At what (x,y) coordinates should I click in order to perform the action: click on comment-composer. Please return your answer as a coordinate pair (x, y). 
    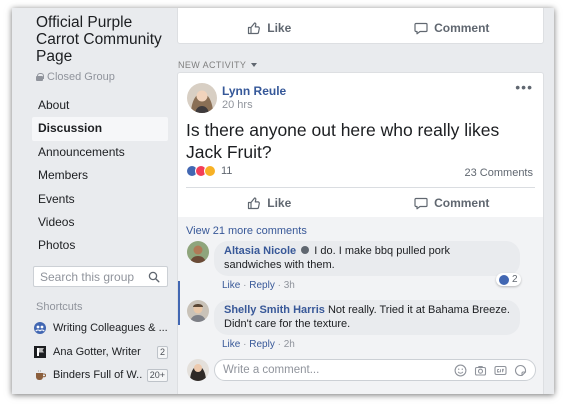
    Looking at the image, I should click on (375, 370).